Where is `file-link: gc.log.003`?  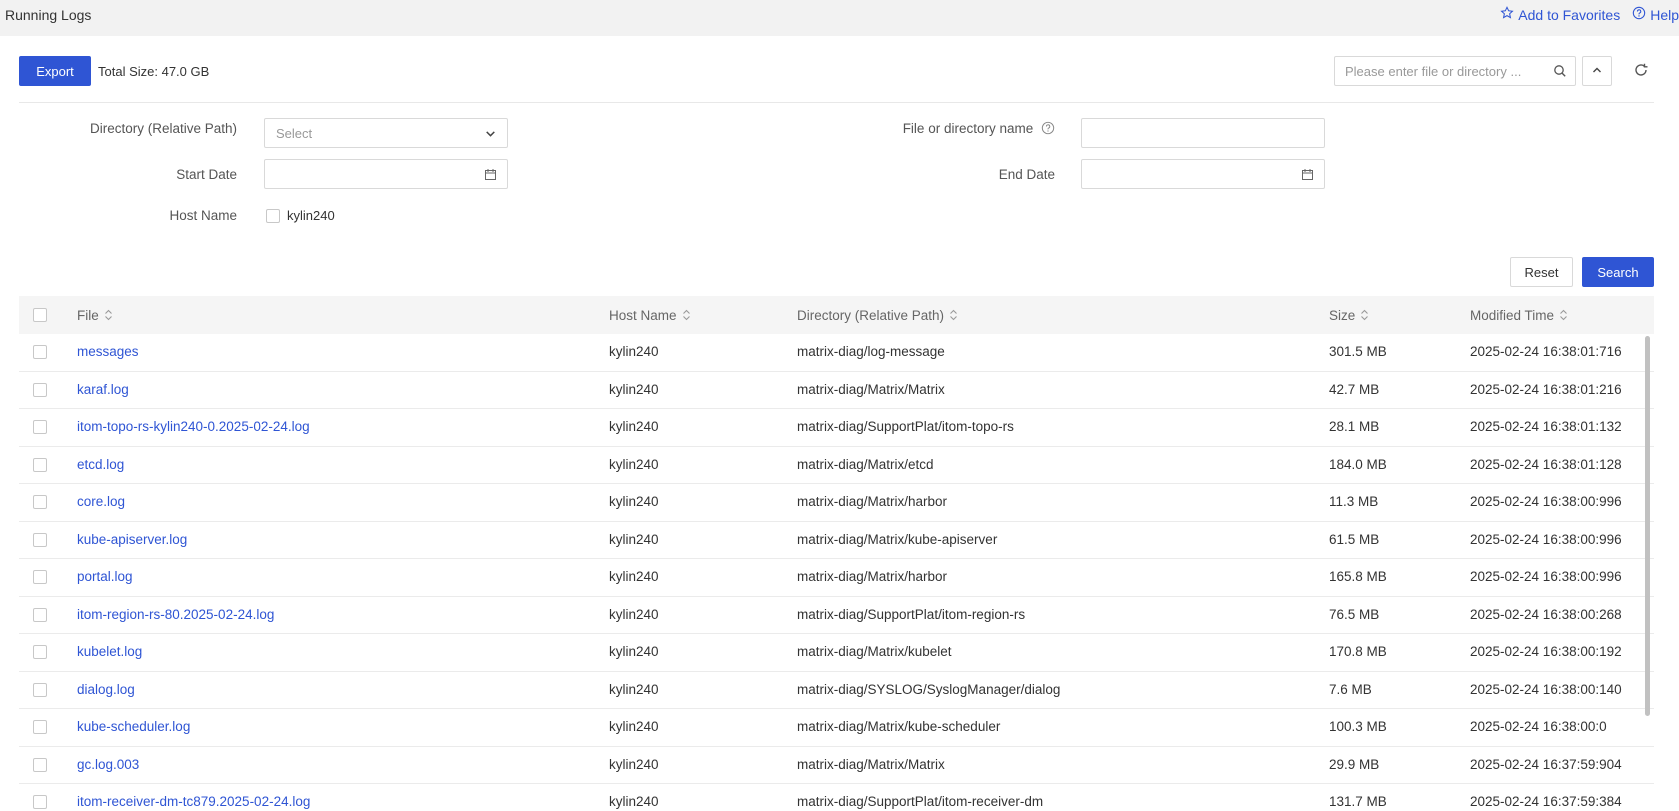 file-link: gc.log.003 is located at coordinates (108, 764).